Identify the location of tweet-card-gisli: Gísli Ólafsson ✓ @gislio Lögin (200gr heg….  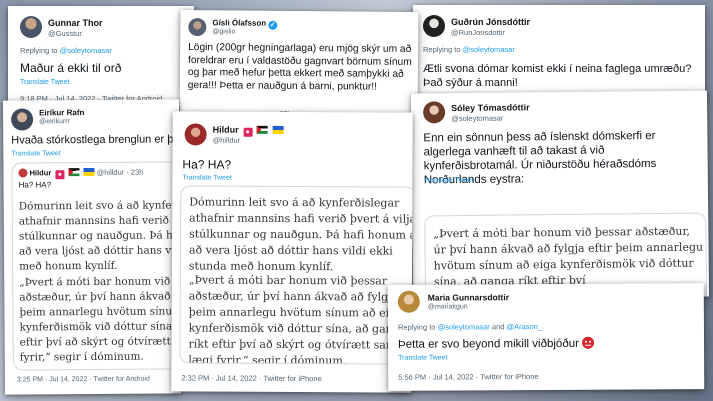
(299, 66).